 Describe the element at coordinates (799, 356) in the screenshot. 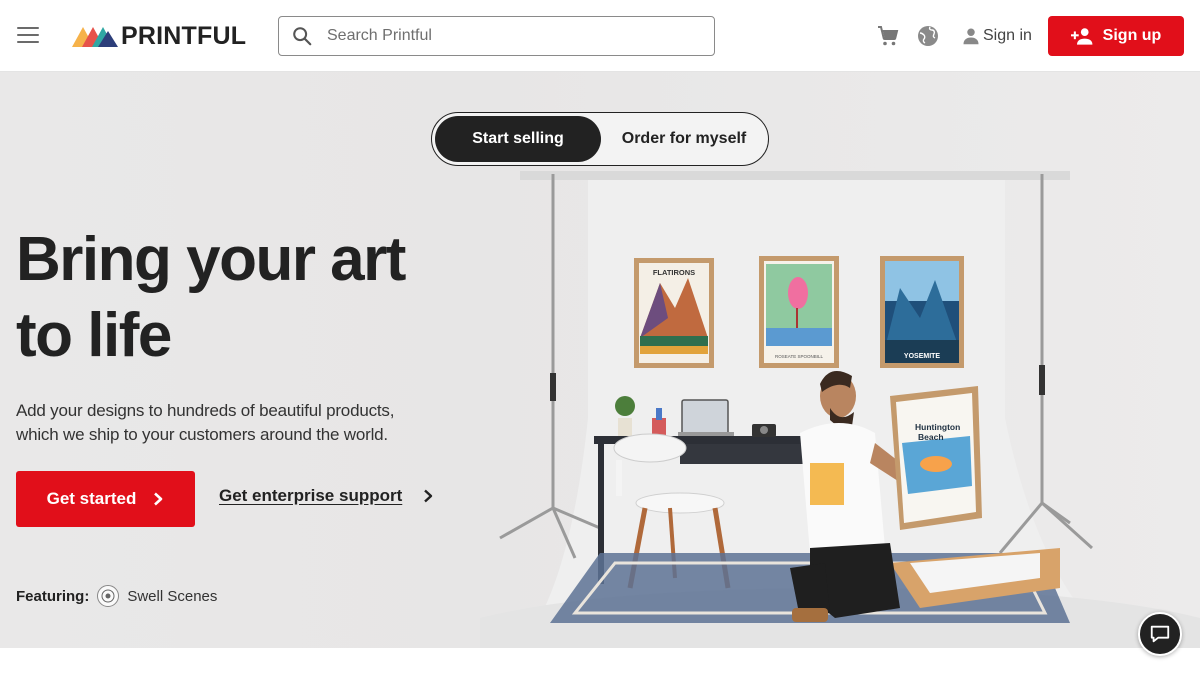

I see `svg-text: ROSEATE SPOONBILL` at that location.